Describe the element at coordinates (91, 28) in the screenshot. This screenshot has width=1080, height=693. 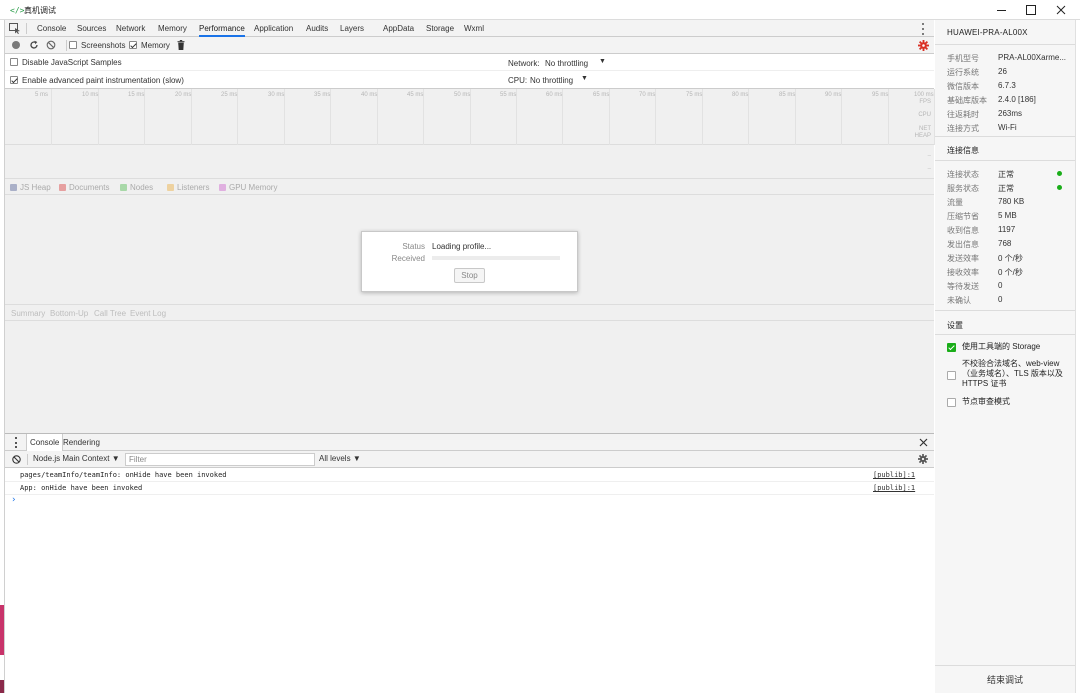
I see `tab-sources: Sources` at that location.